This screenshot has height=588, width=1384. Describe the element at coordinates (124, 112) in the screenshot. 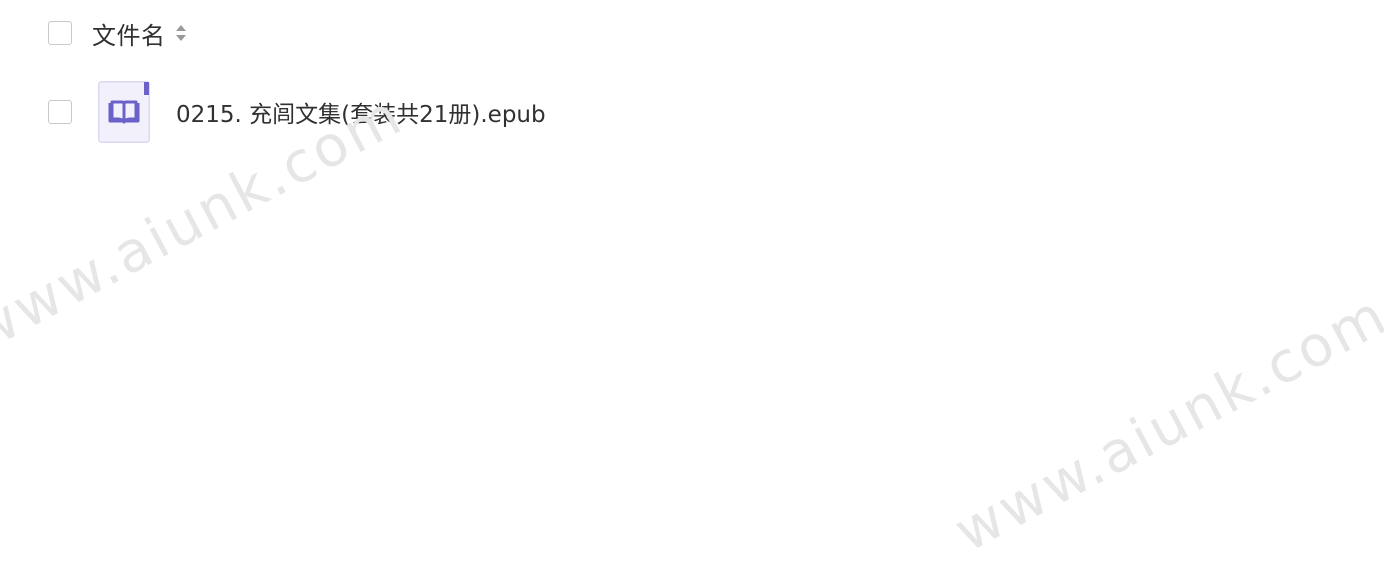

I see `epub-book-icon` at that location.